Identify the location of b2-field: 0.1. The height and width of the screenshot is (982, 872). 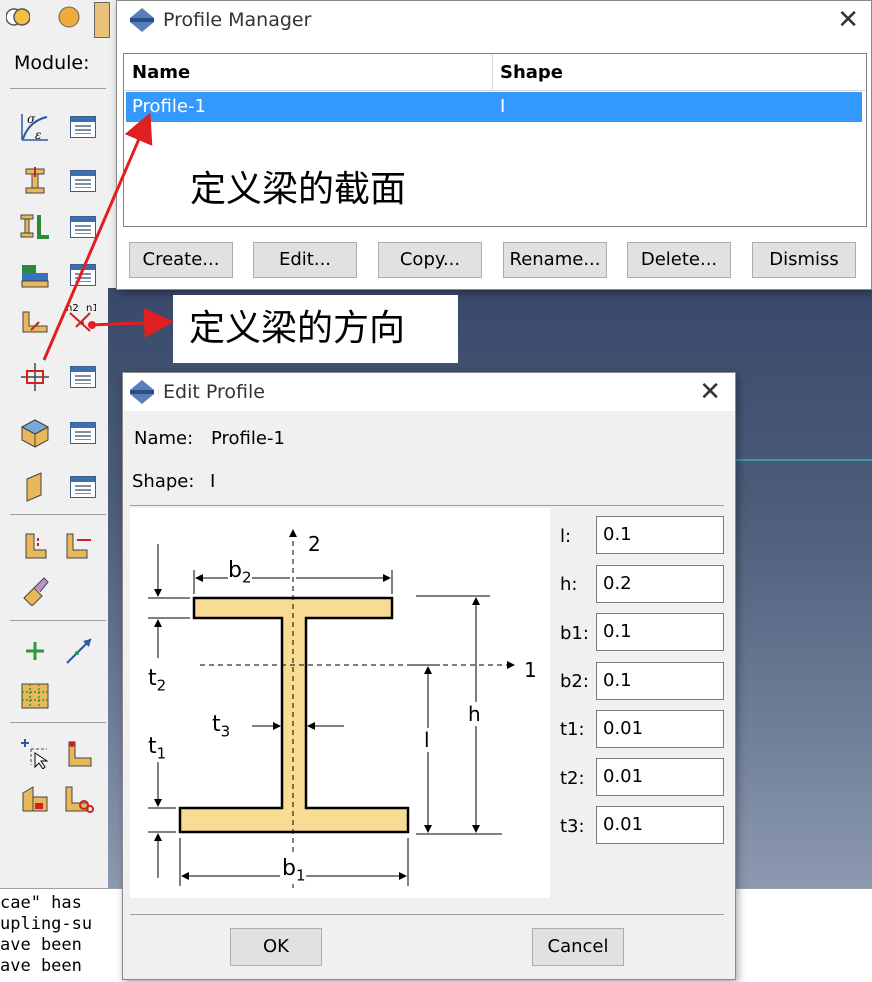
(660, 681).